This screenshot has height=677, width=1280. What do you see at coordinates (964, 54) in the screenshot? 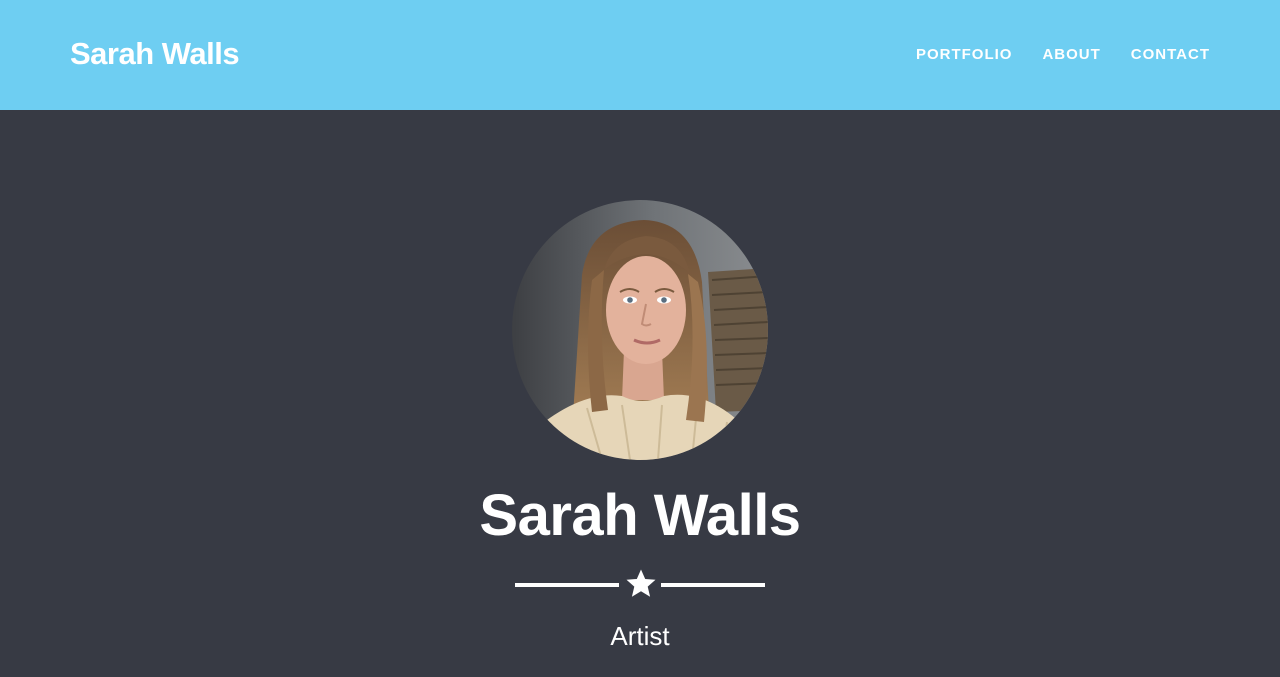
I see `nav-item-portfolio: PORTFOLIO` at bounding box center [964, 54].